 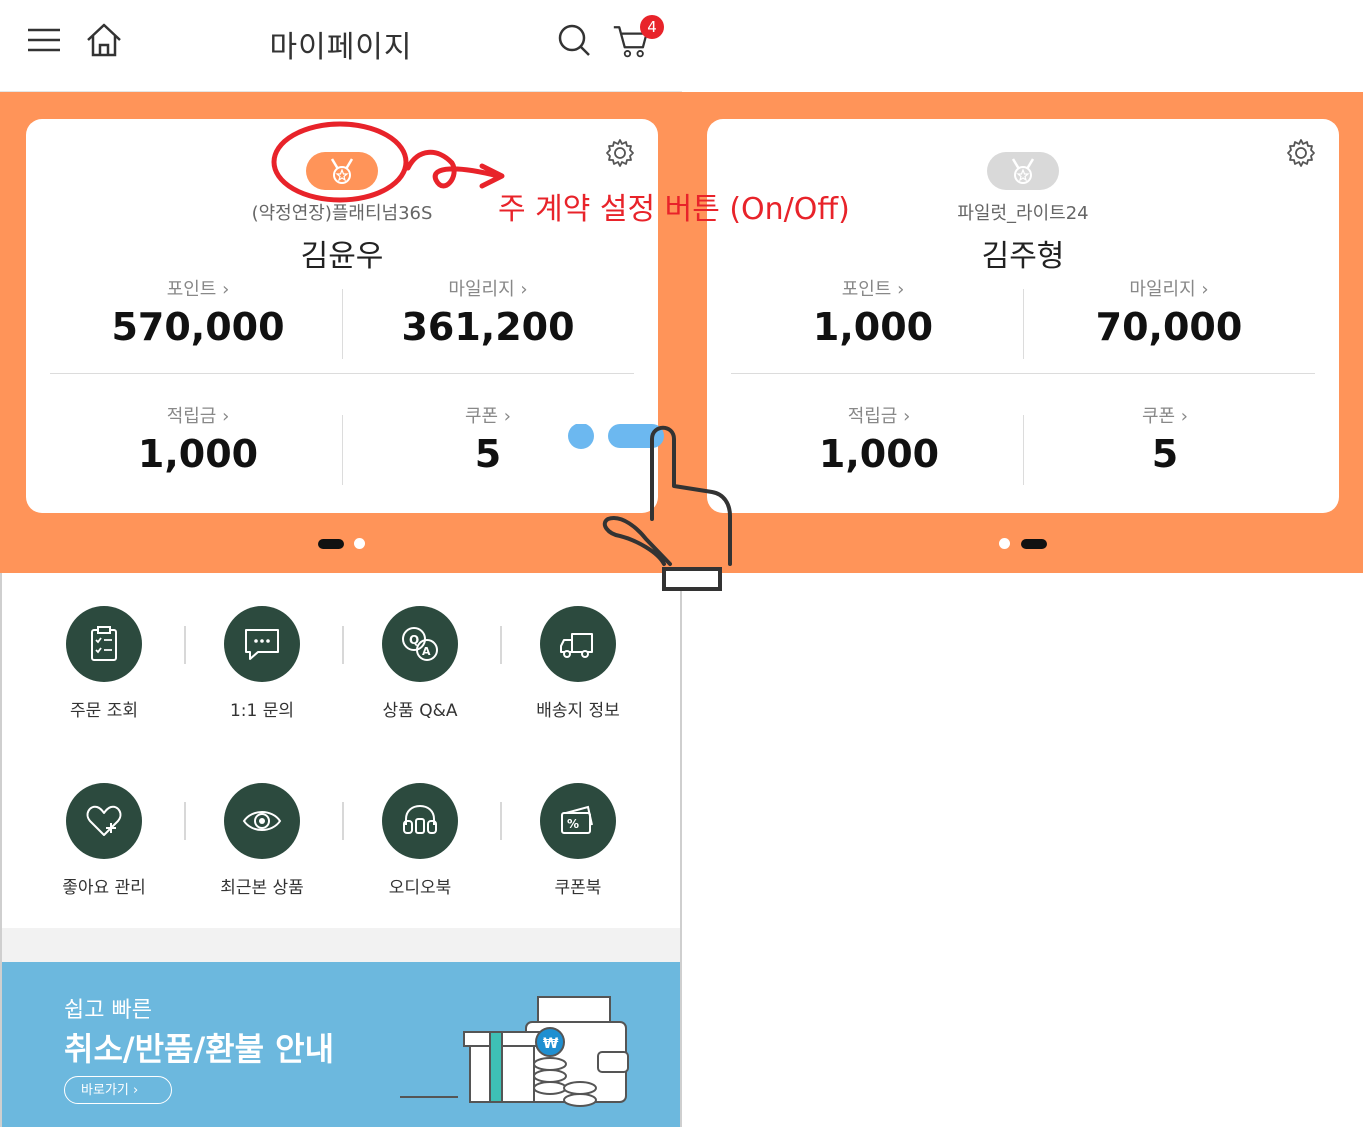 What do you see at coordinates (118, 1090) in the screenshot?
I see `banner-go-button: 바로가기 ›` at bounding box center [118, 1090].